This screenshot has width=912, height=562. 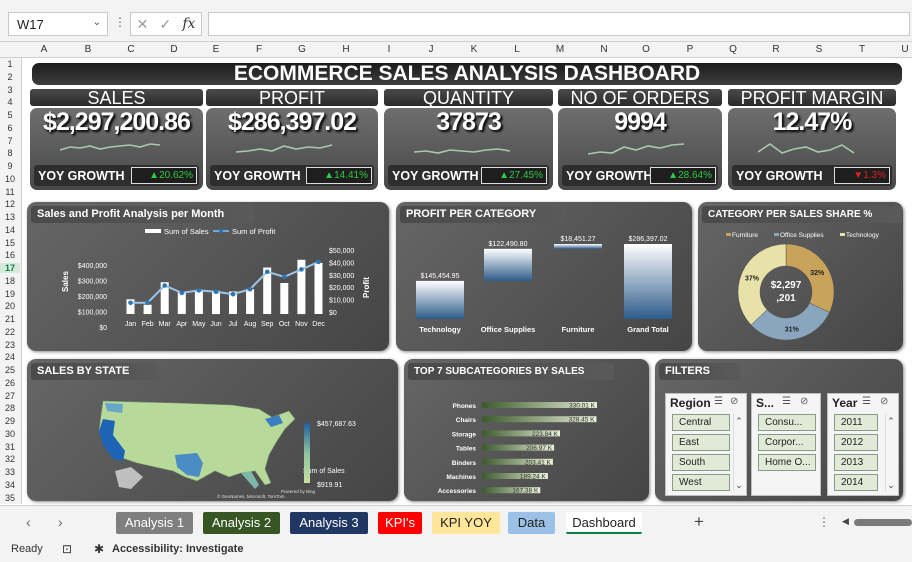 I want to click on column-header: O, so click(x=646, y=49).